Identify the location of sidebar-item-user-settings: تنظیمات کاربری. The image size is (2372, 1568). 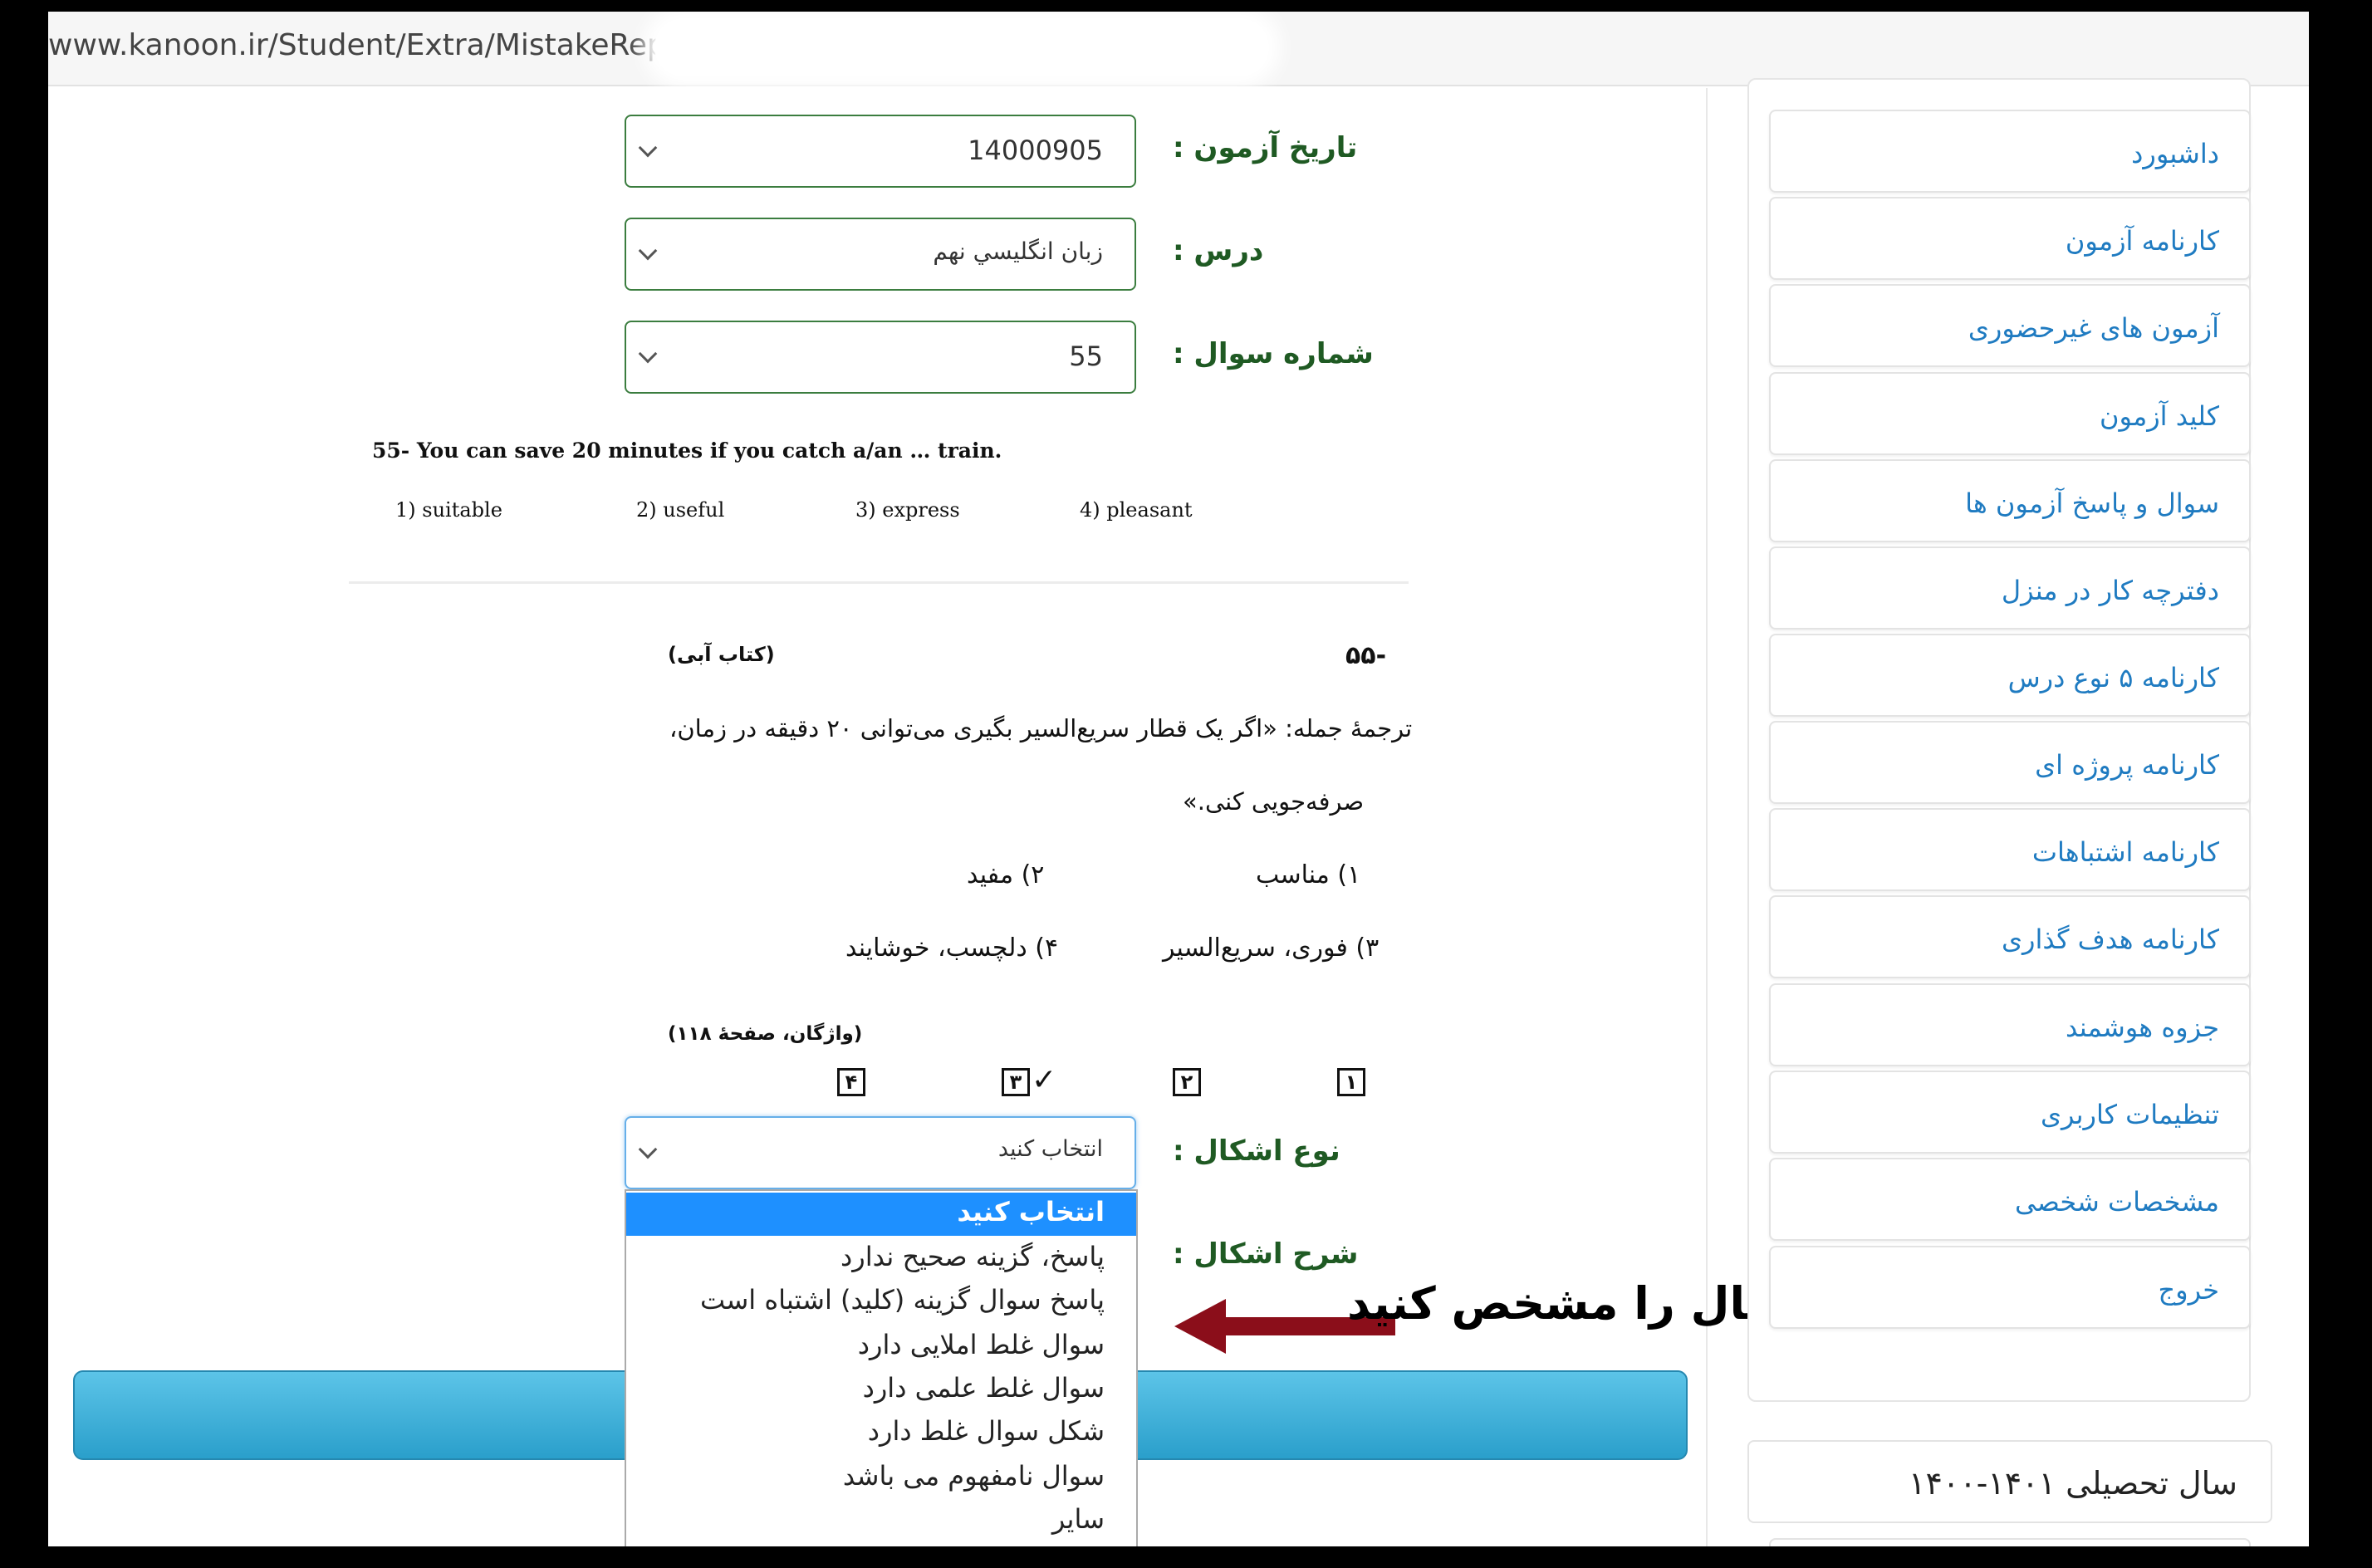
(2010, 1112).